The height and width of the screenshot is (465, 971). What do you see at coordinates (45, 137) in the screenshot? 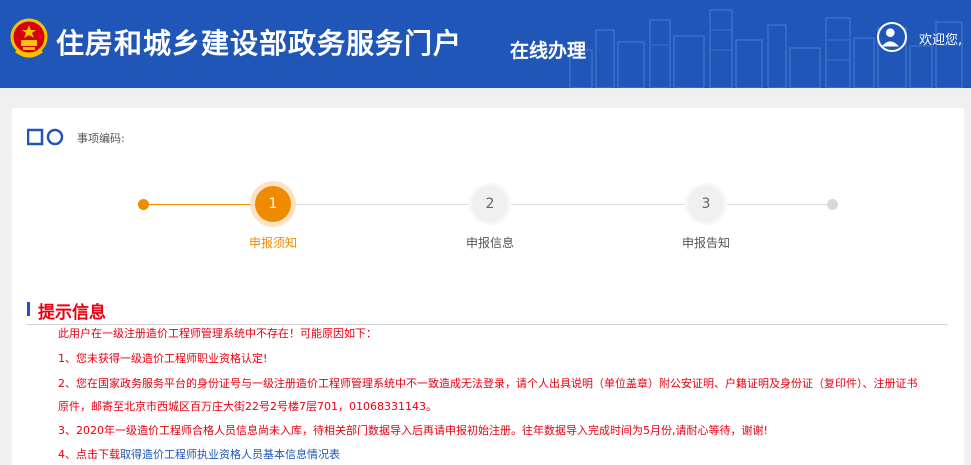
I see `item-shapes-icon` at bounding box center [45, 137].